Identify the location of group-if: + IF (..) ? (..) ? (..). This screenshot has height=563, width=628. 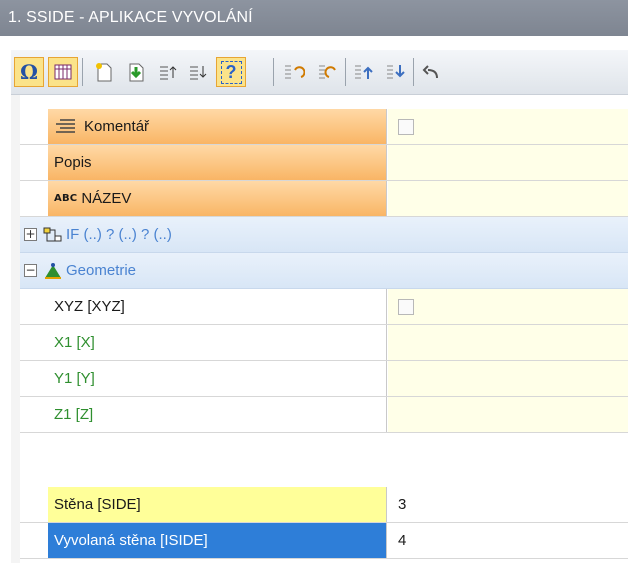
(324, 235).